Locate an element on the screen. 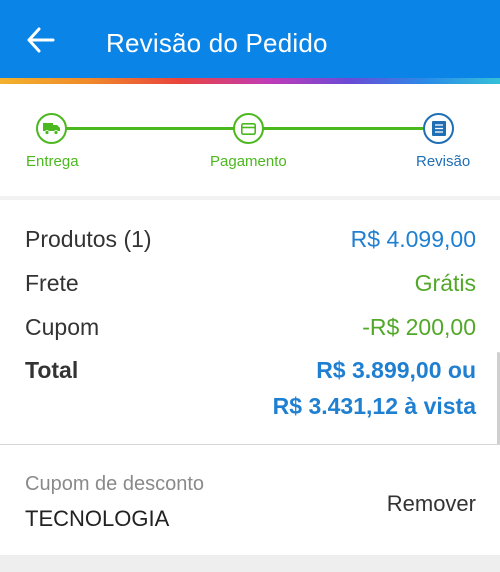 This screenshot has width=500, height=572. products-value: R$ 4.099,00 is located at coordinates (413, 239).